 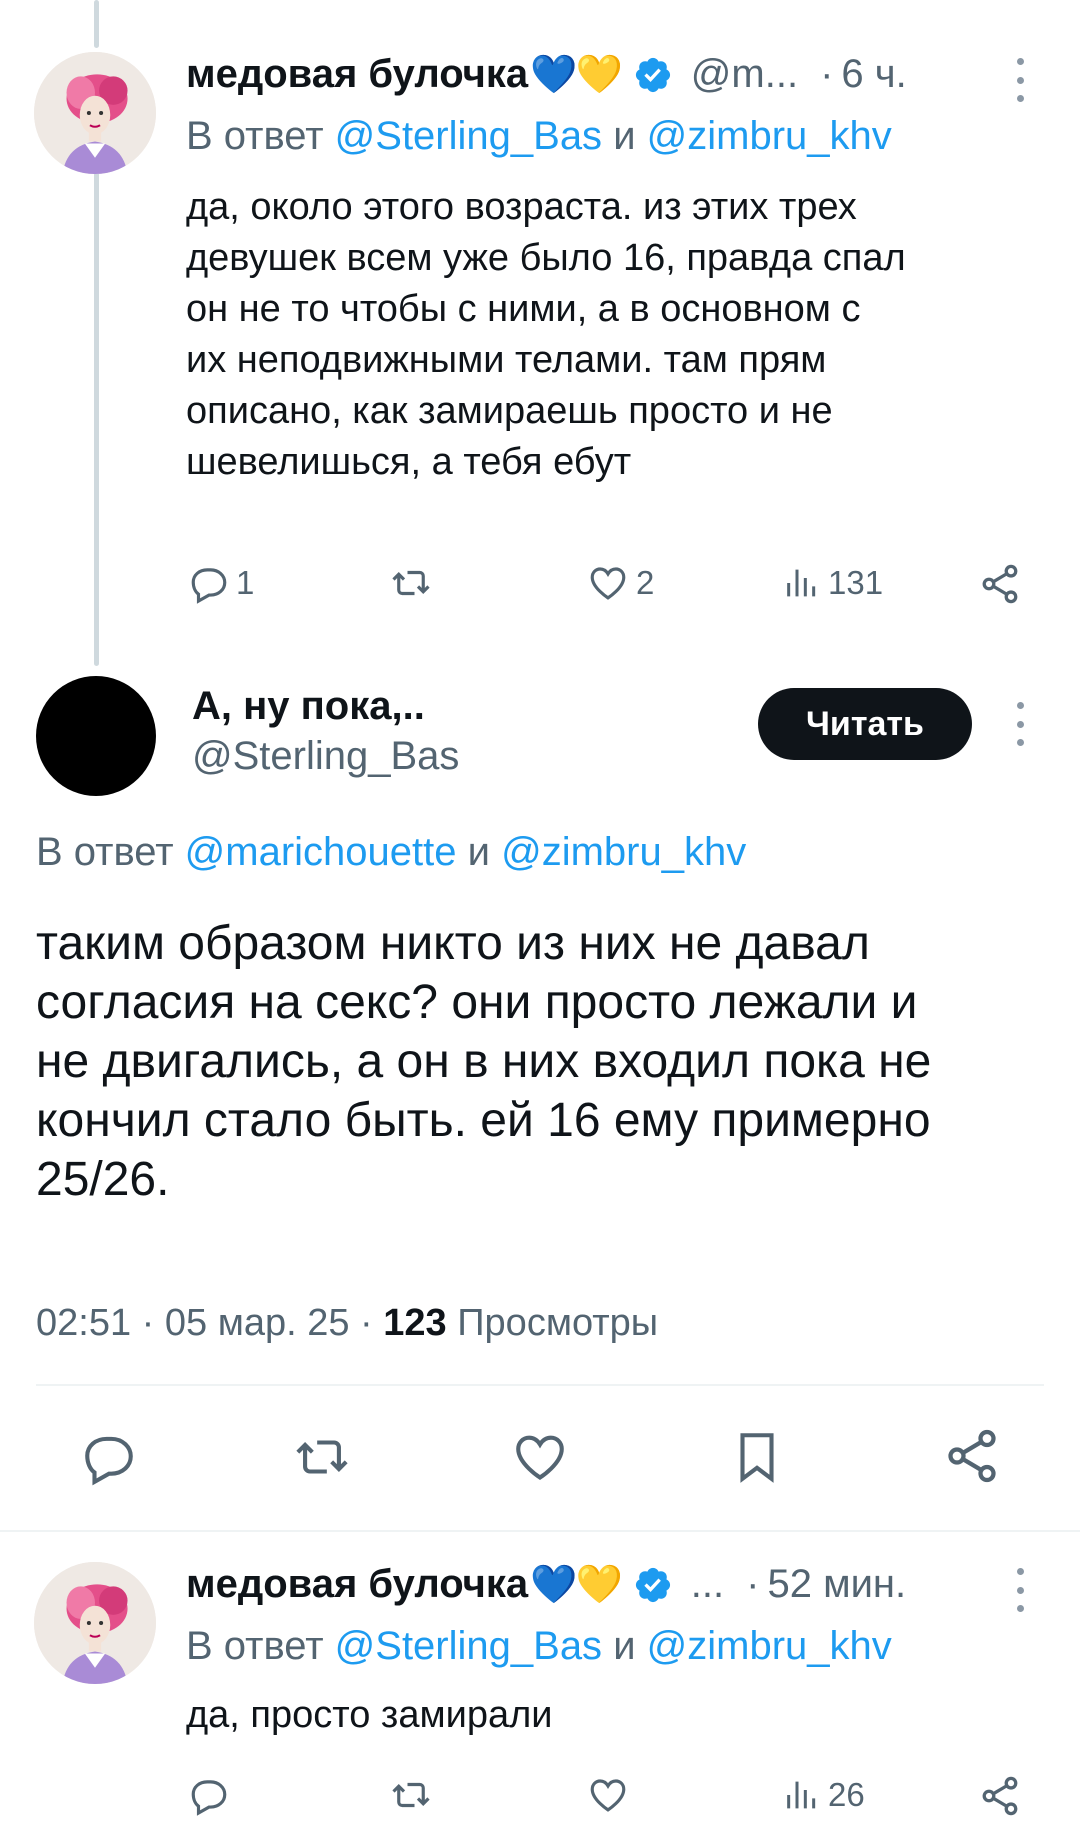 I want to click on text-line: описано, как замираешь просто и не, so click(x=509, y=411).